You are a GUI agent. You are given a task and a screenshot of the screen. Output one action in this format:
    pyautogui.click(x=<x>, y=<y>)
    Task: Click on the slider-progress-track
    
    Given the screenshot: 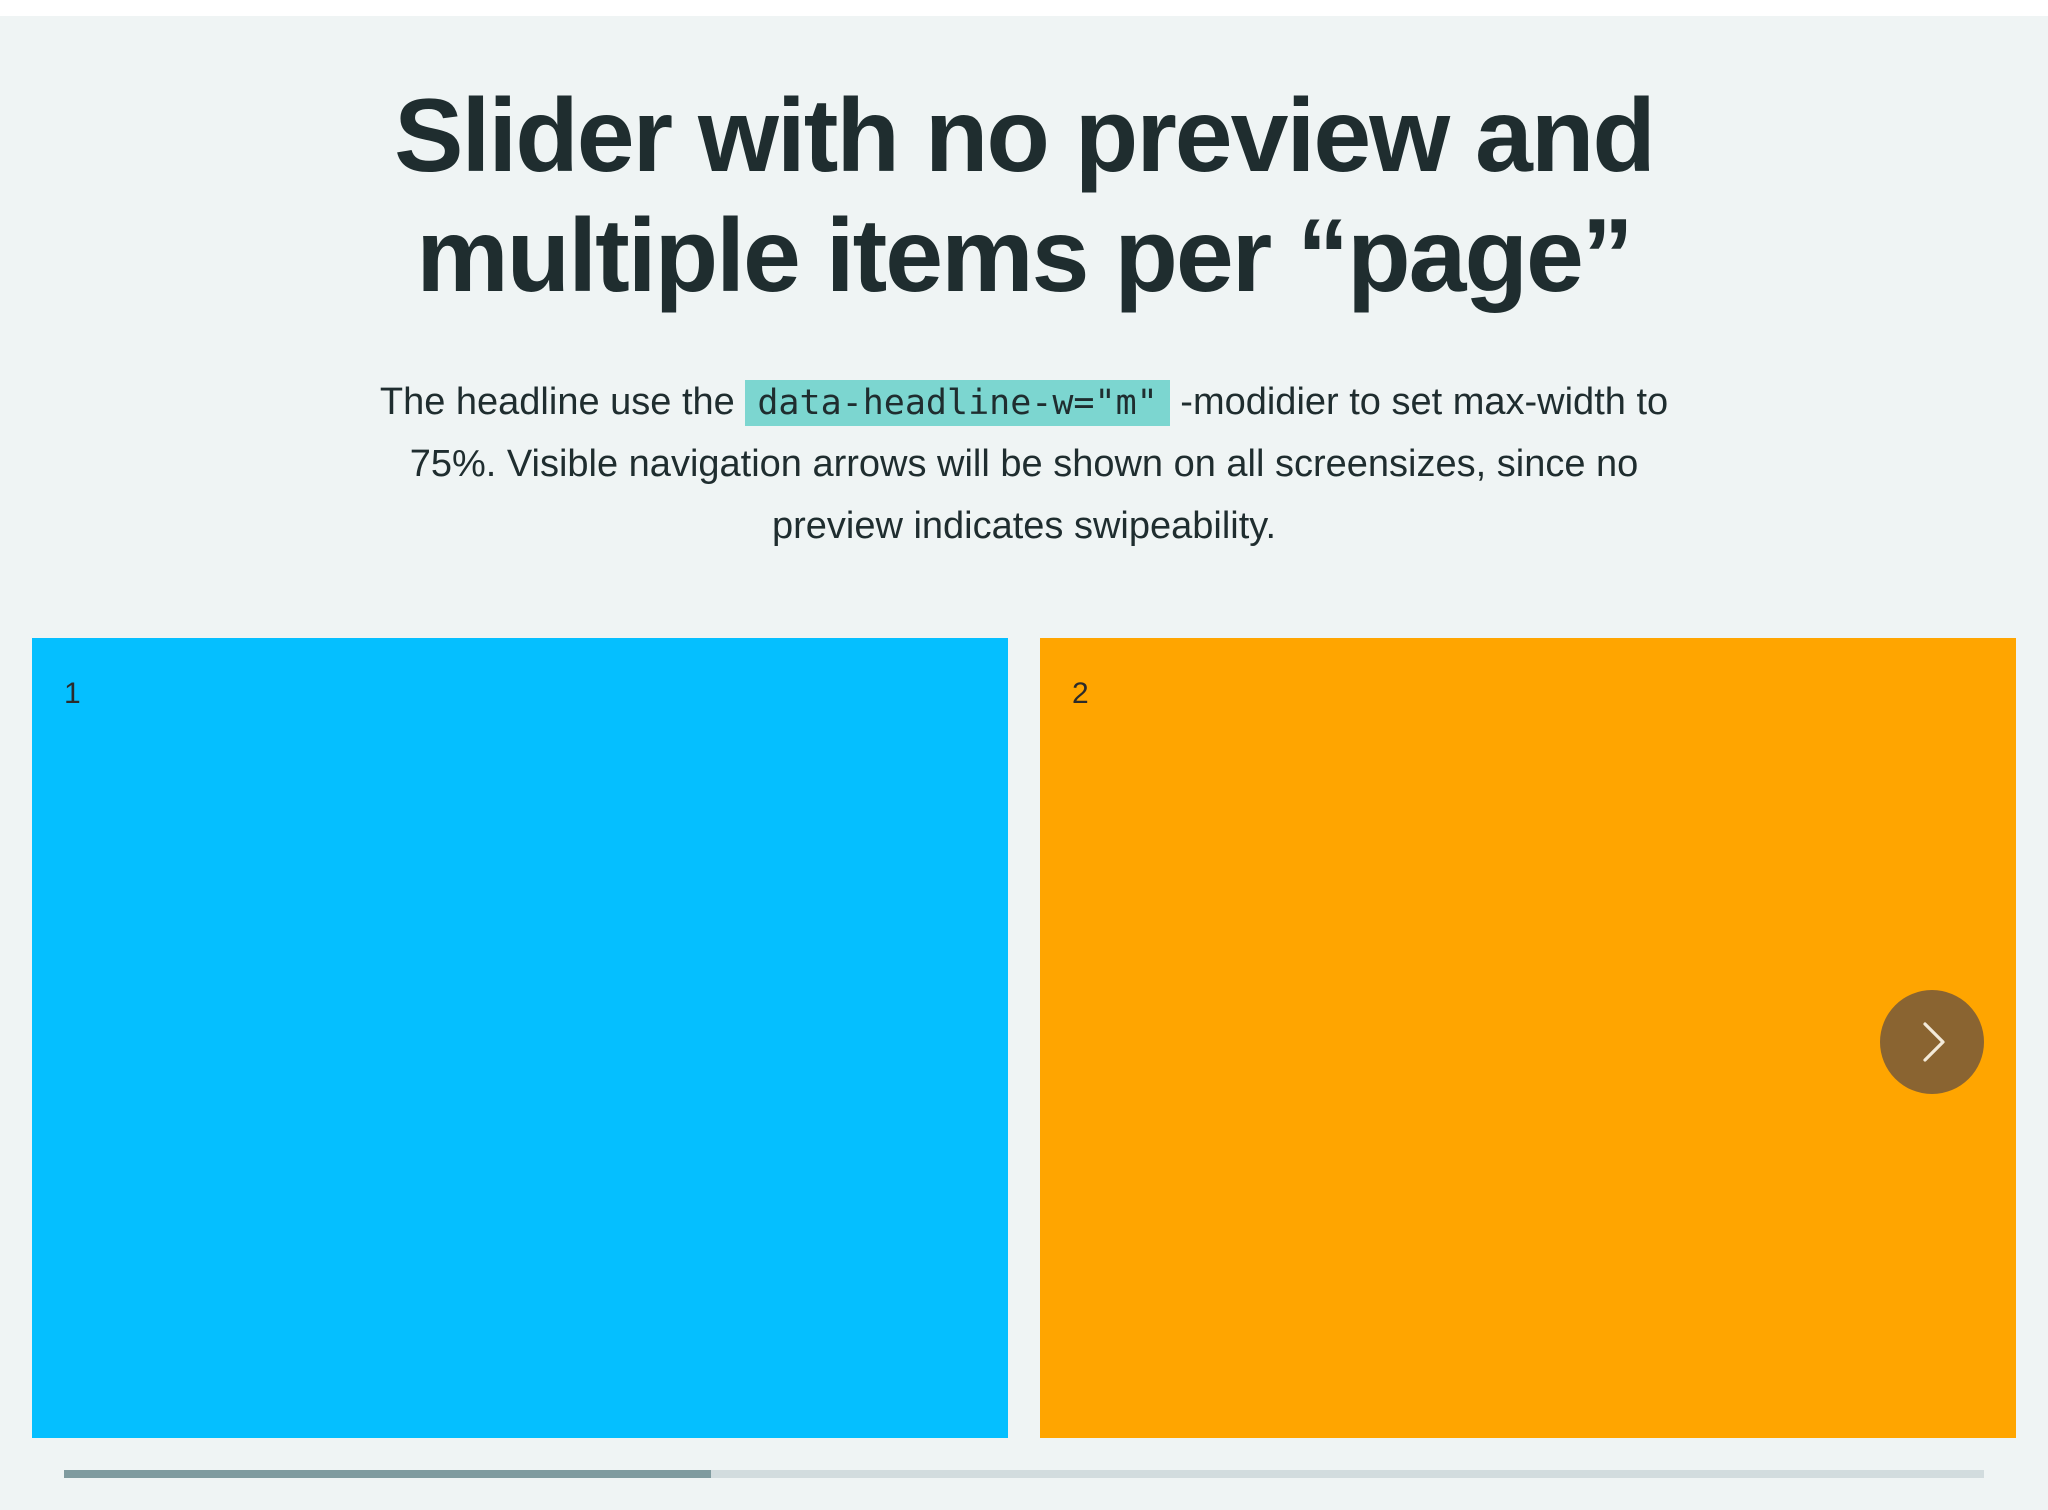 What is the action you would take?
    pyautogui.click(x=1024, y=1474)
    